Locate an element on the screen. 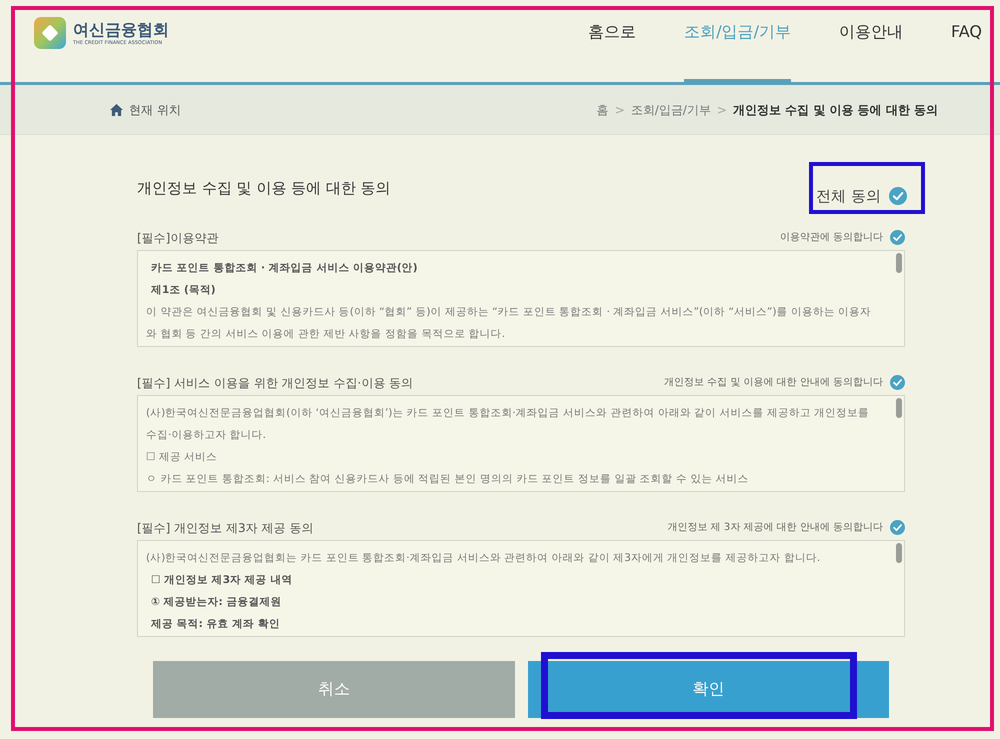  terms-text: 제공 목적: 유효 계좌 확인 is located at coordinates (215, 624).